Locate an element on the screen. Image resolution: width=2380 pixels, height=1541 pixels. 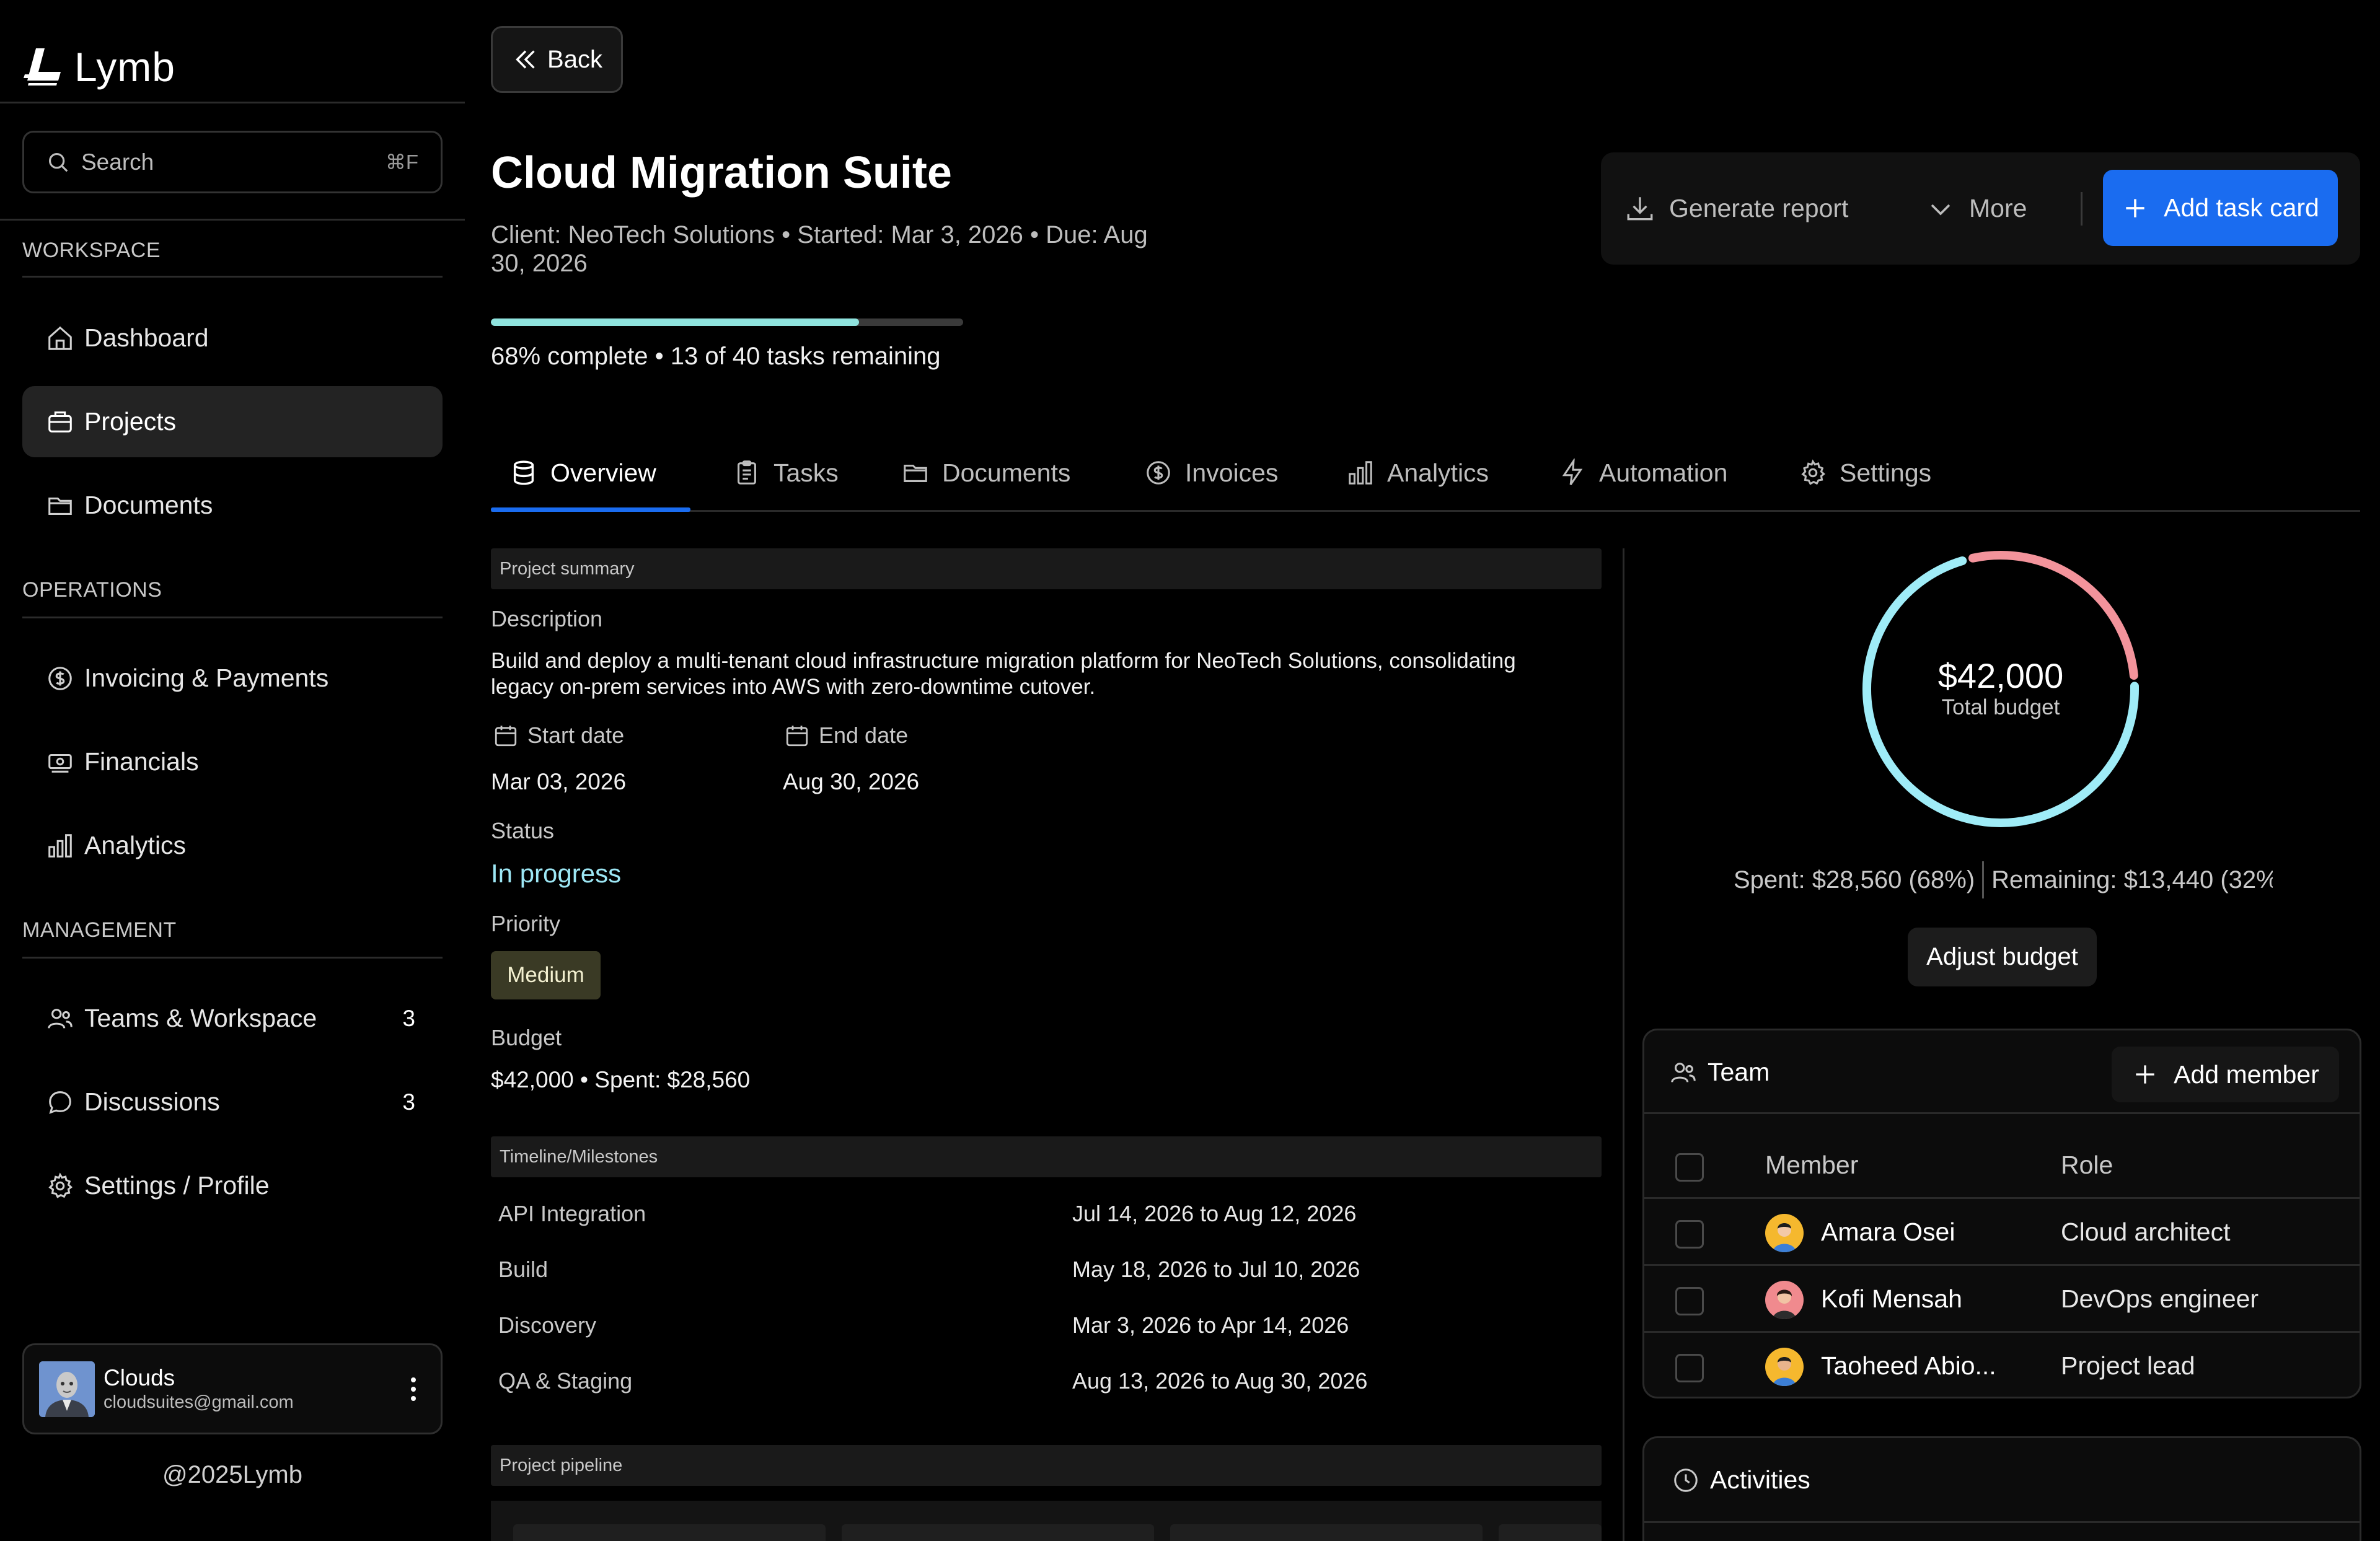
tab-analytics: Analytics is located at coordinates (1417, 473).